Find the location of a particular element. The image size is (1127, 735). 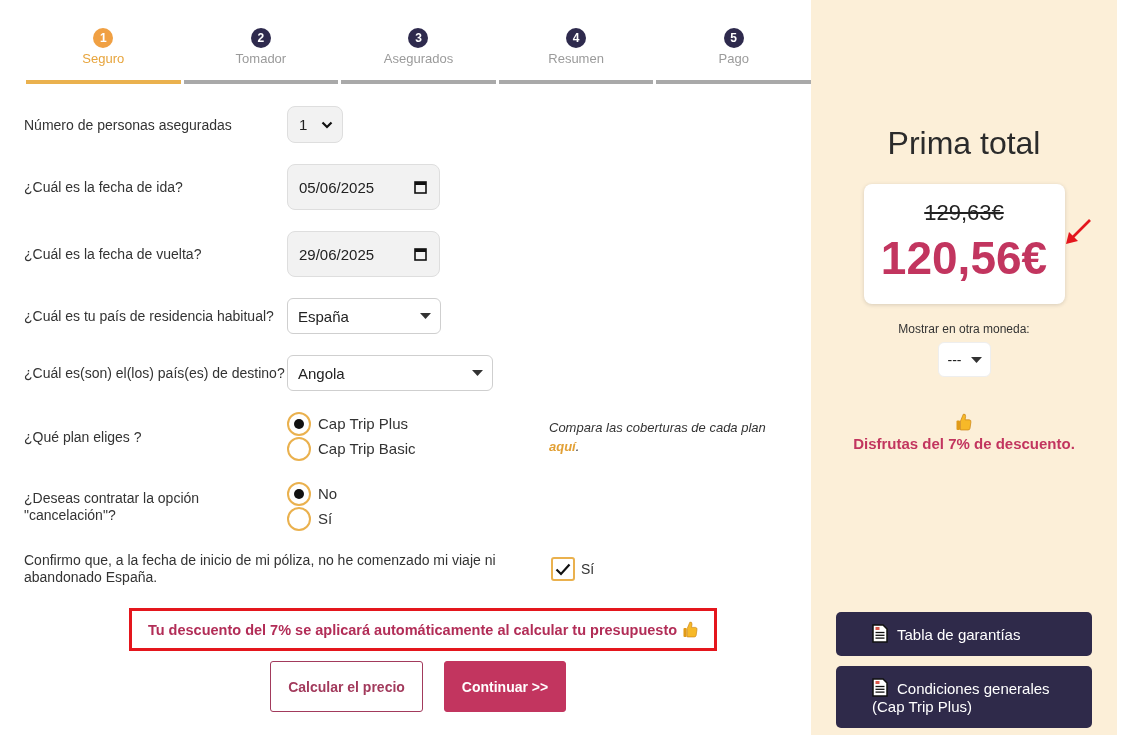

step-label: Pago is located at coordinates (733, 59).